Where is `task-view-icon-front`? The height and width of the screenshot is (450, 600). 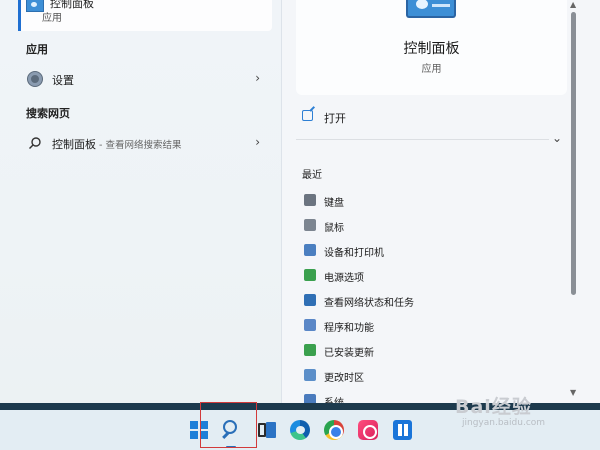 task-view-icon-front is located at coordinates (271, 430).